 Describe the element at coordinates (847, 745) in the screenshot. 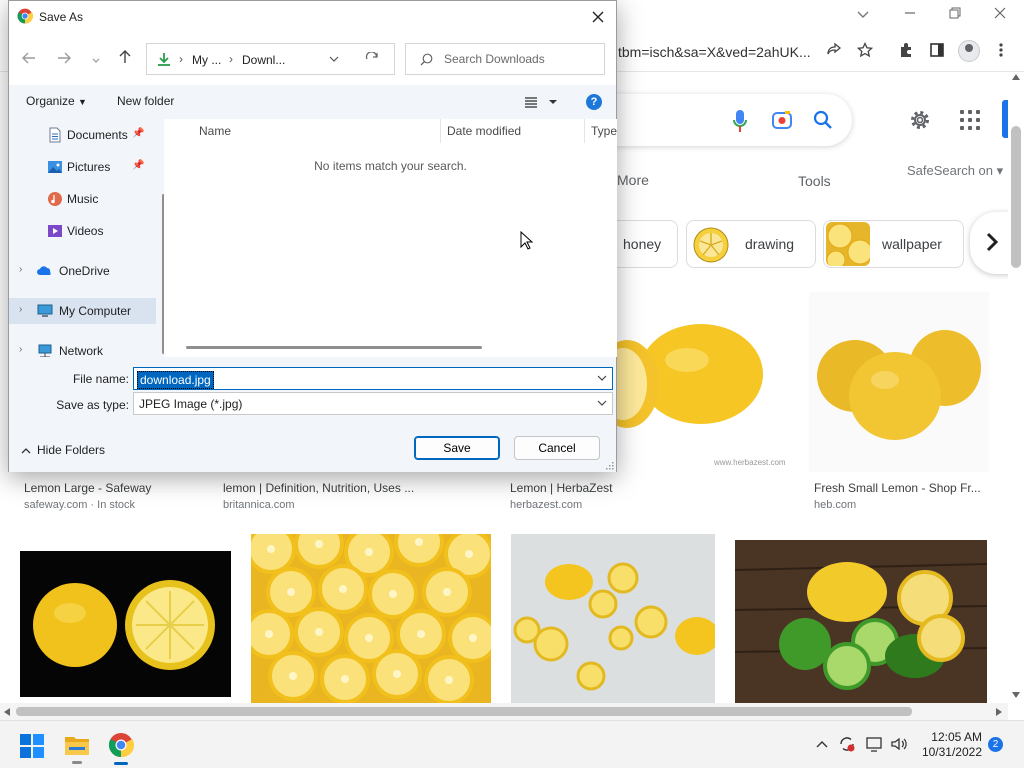

I see `sync-icon` at that location.